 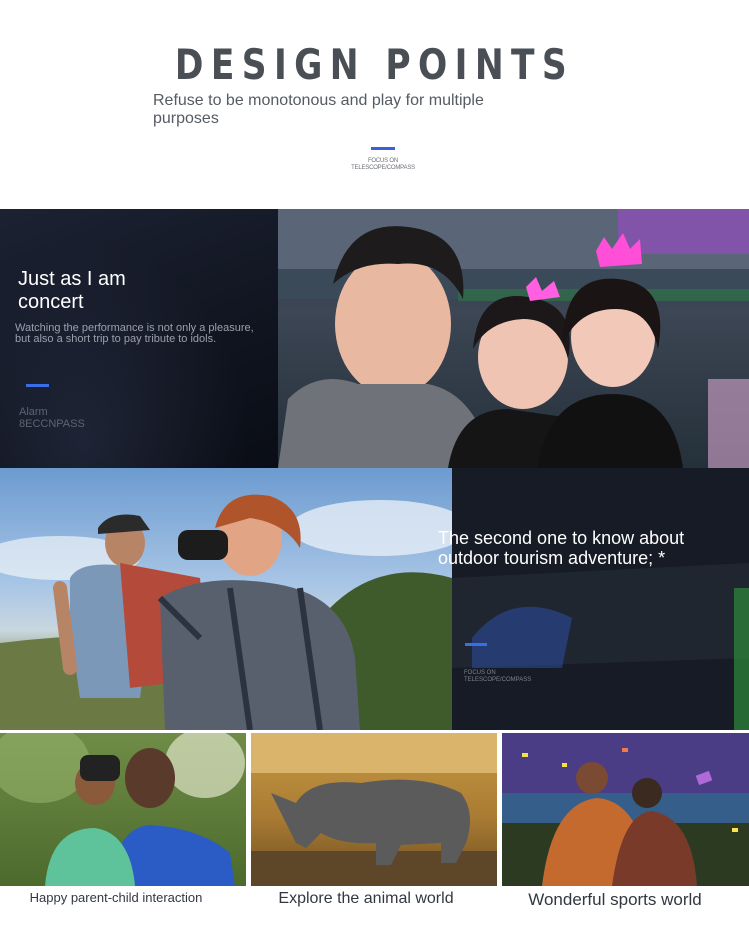 I want to click on outdoor-focus-line2: TELESCOPE/COMPASS, so click(x=498, y=680).